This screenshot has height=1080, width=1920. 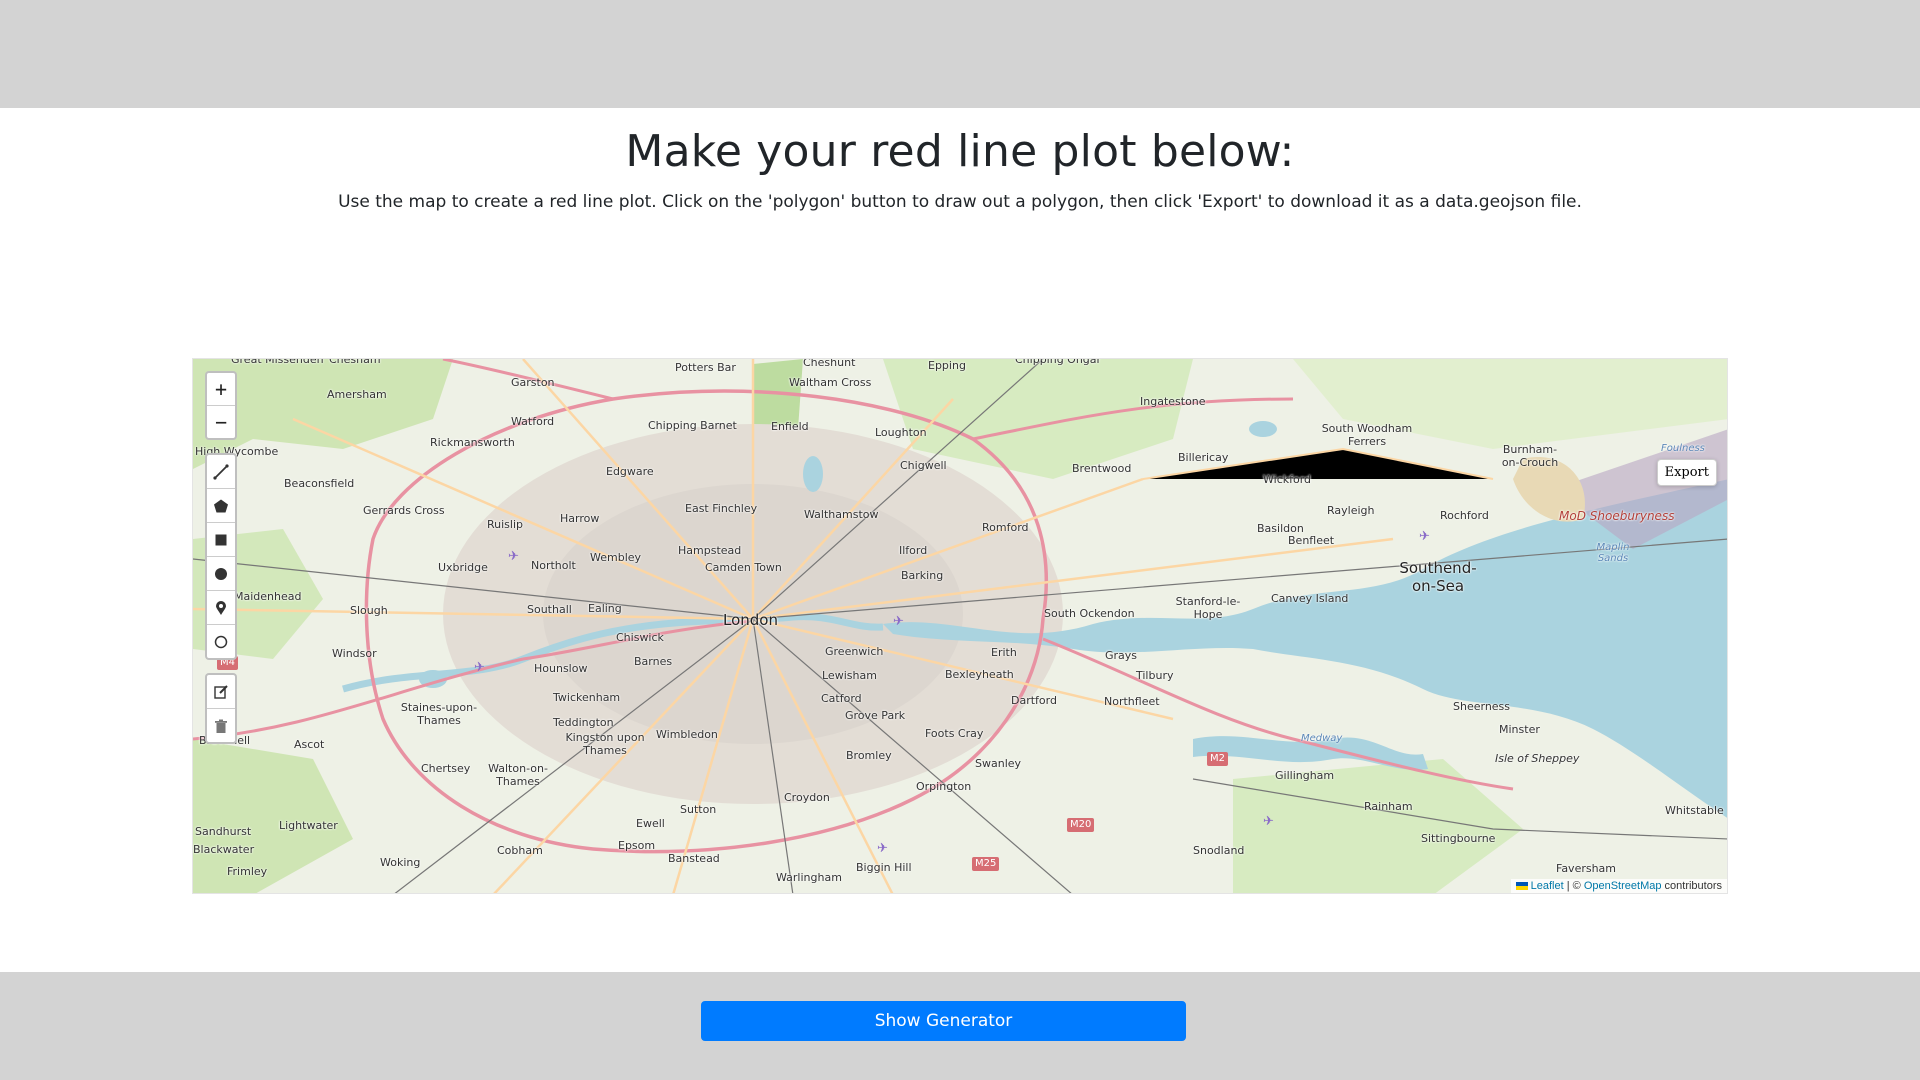 What do you see at coordinates (979, 674) in the screenshot?
I see `place-label: Bexleyheath` at bounding box center [979, 674].